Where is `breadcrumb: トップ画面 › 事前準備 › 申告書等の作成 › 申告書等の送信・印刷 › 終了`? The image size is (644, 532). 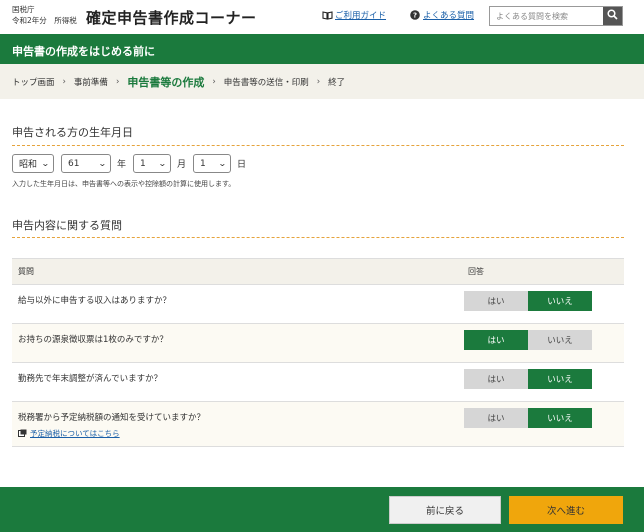 breadcrumb: トップ画面 › 事前準備 › 申告書等の作成 › 申告書等の送信・印刷 › 終了 is located at coordinates (322, 81).